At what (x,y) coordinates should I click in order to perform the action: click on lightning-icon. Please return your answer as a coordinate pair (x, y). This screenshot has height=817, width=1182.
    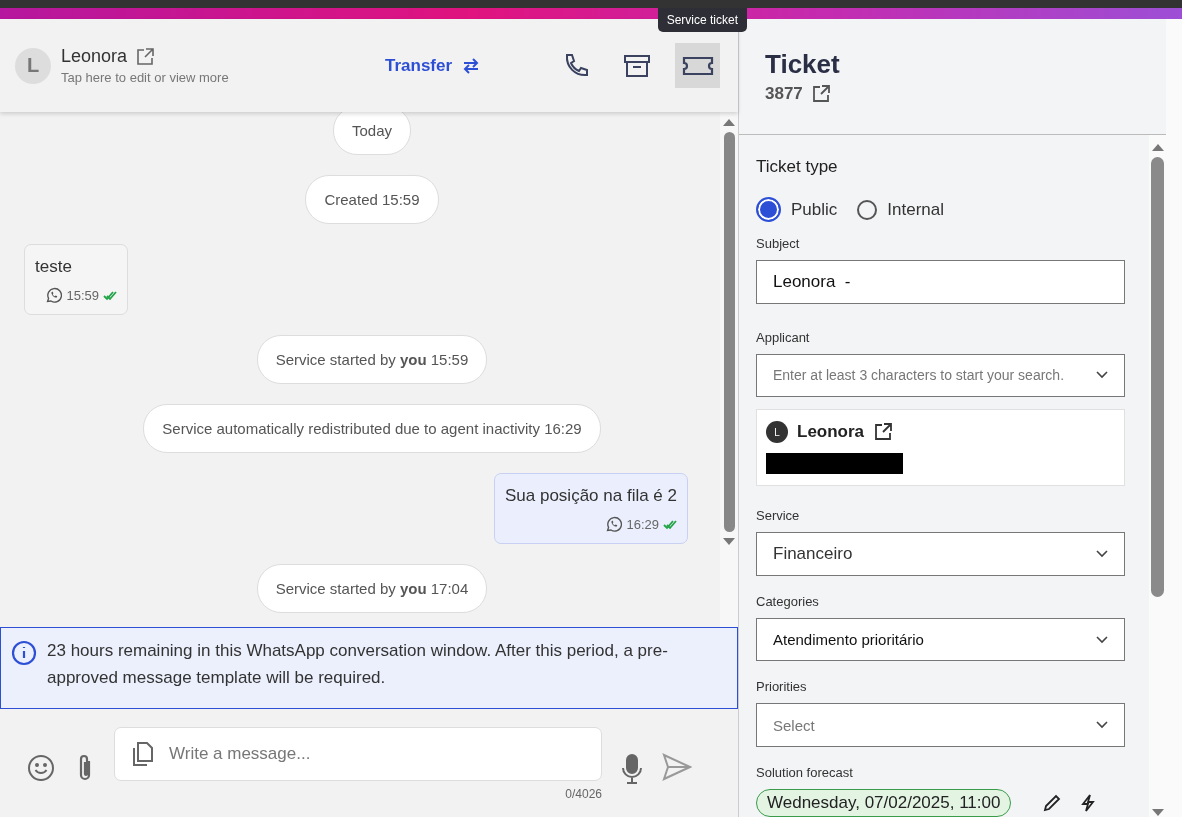
    Looking at the image, I should click on (1088, 802).